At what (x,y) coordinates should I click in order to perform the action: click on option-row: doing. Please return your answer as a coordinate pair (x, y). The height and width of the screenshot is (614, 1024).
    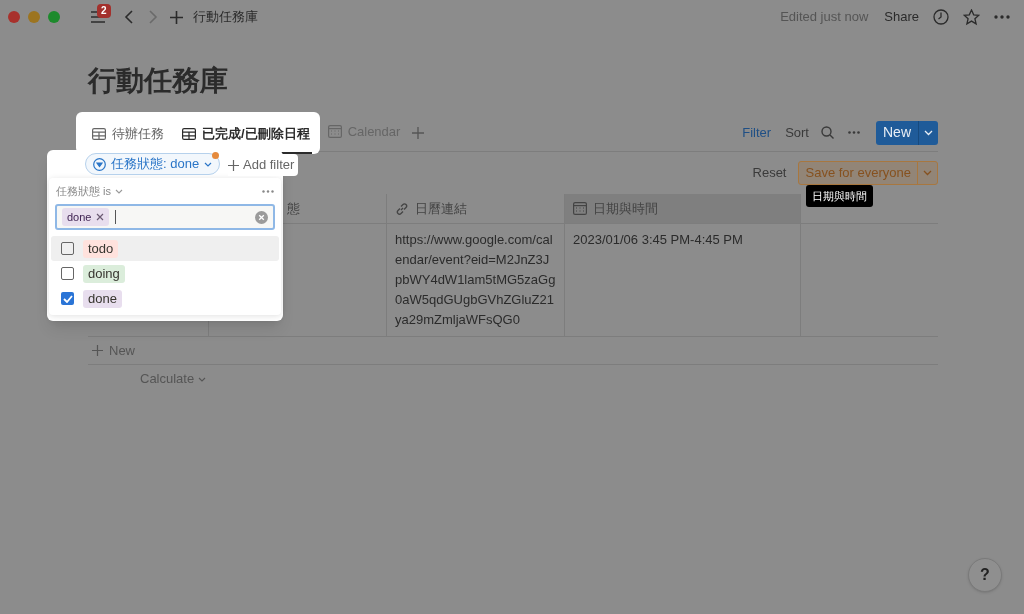
    Looking at the image, I should click on (165, 273).